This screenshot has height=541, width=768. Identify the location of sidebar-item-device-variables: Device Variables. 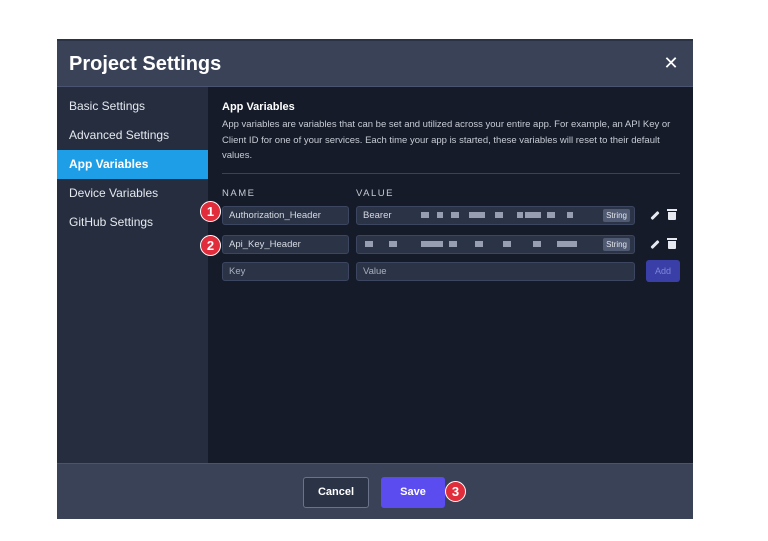
(132, 193).